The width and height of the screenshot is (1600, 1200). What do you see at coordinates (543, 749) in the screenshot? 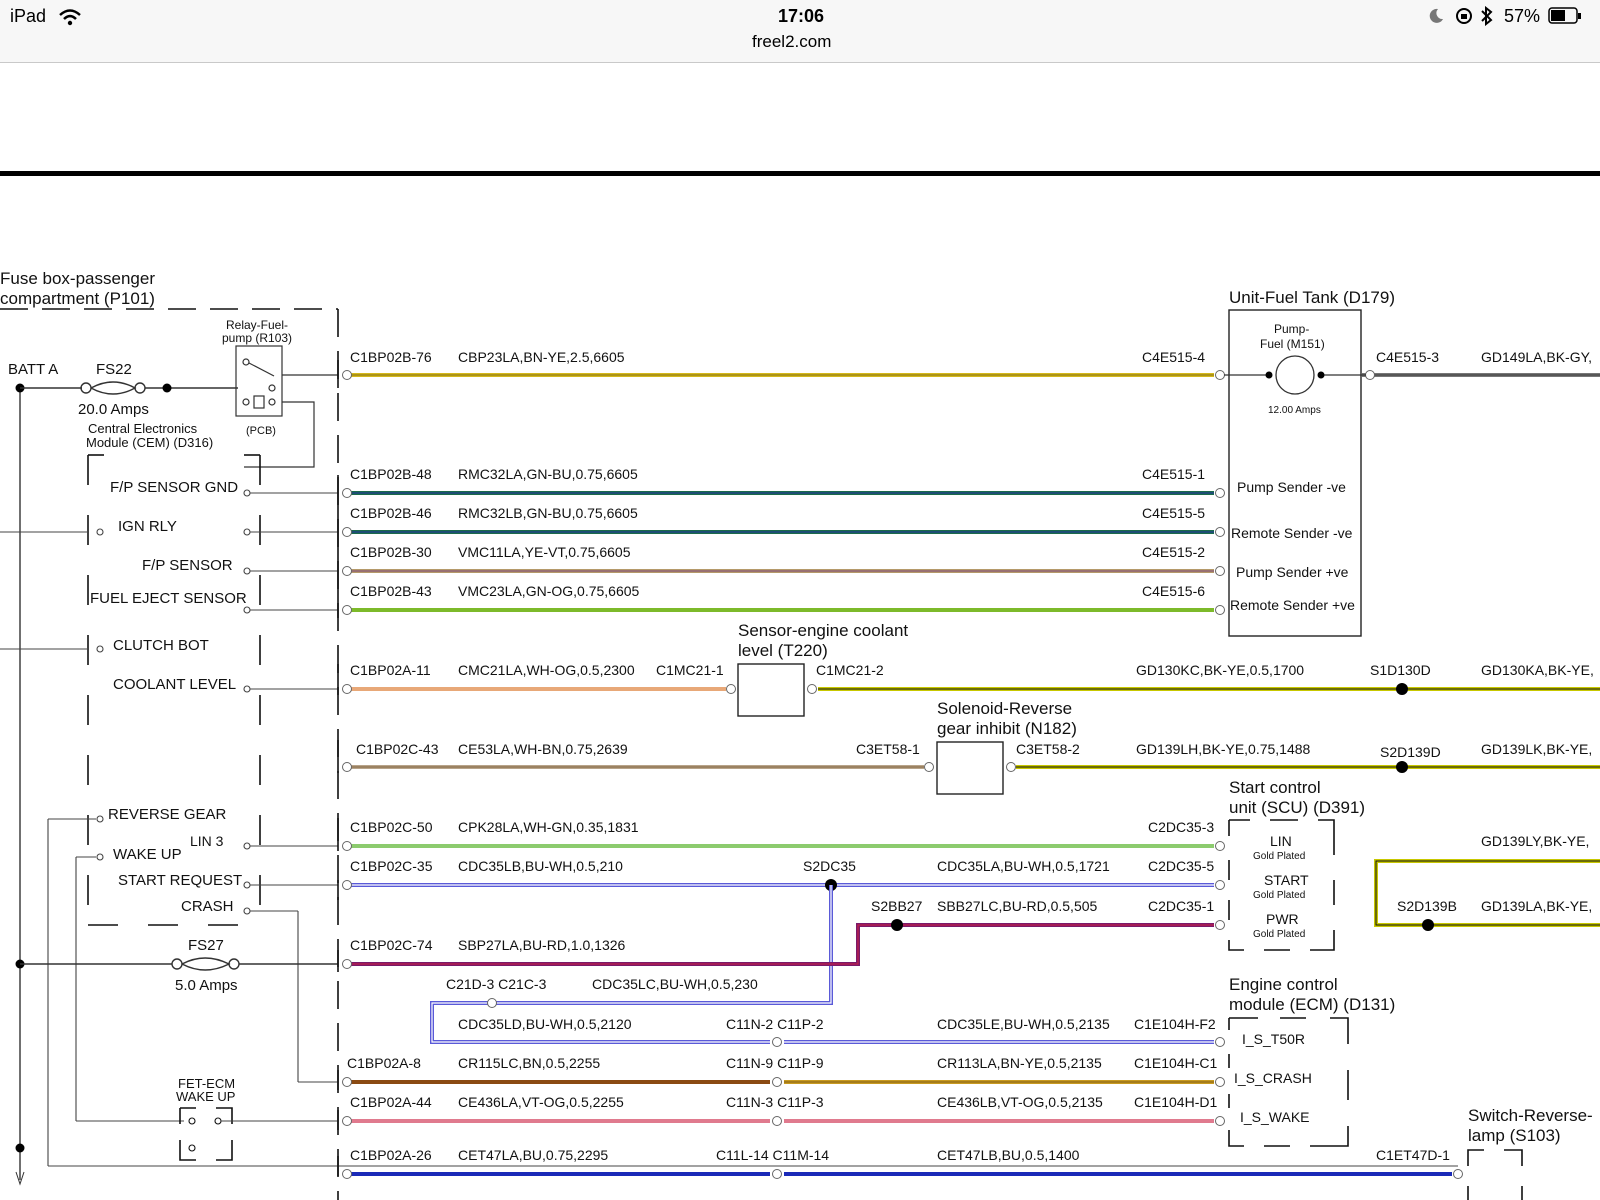
I see `w7-code: CE53LA,WH-BN,0.75,2639` at bounding box center [543, 749].